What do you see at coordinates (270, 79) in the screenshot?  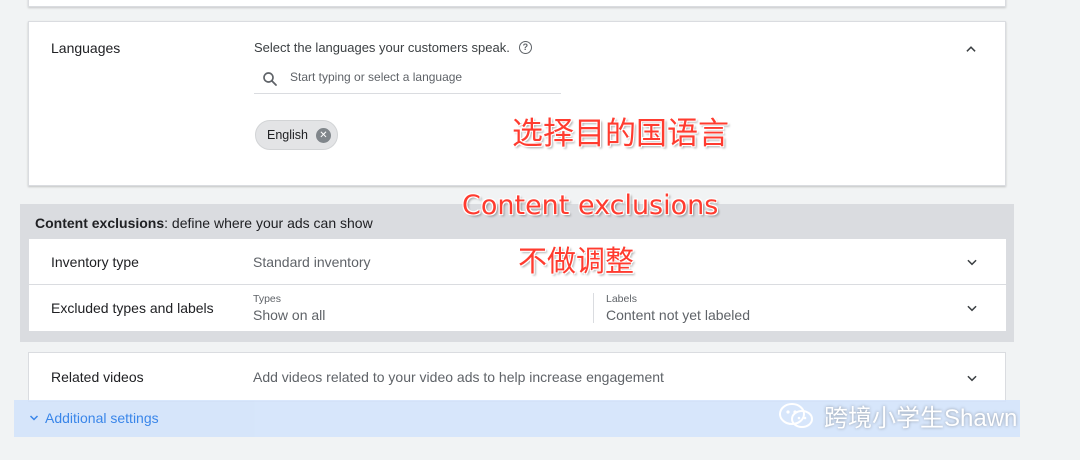 I see `search-icon` at bounding box center [270, 79].